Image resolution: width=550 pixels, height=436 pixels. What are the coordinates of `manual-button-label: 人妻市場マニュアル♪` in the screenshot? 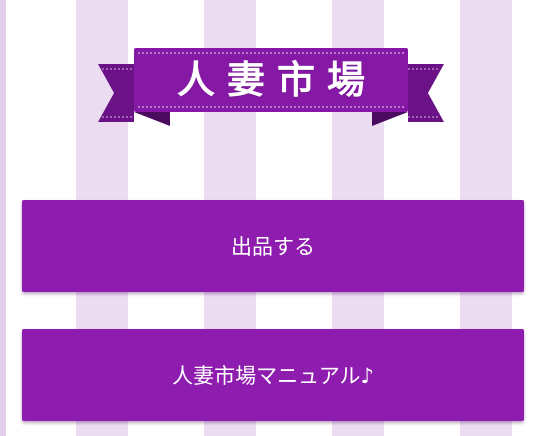 It's located at (273, 376).